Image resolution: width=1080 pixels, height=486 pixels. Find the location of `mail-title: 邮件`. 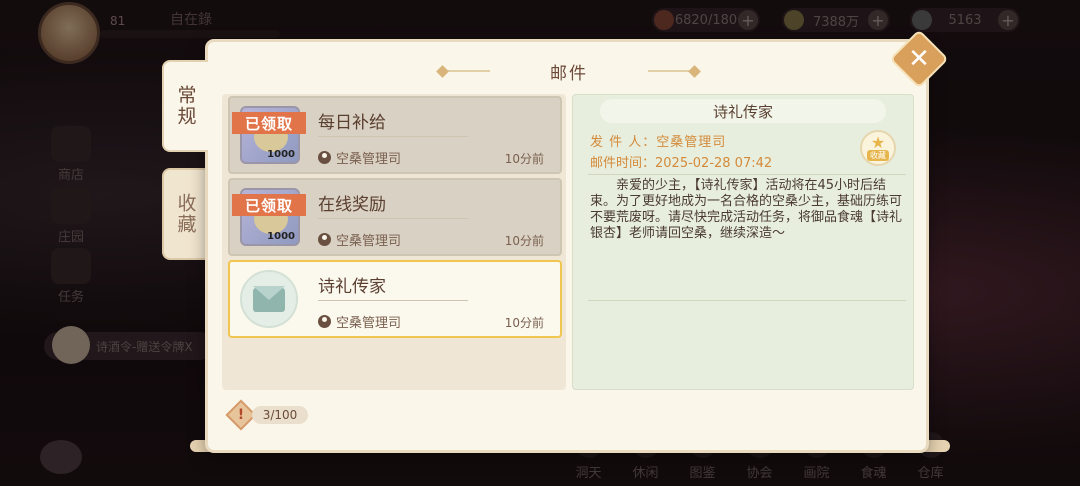

mail-title: 邮件 is located at coordinates (569, 71).